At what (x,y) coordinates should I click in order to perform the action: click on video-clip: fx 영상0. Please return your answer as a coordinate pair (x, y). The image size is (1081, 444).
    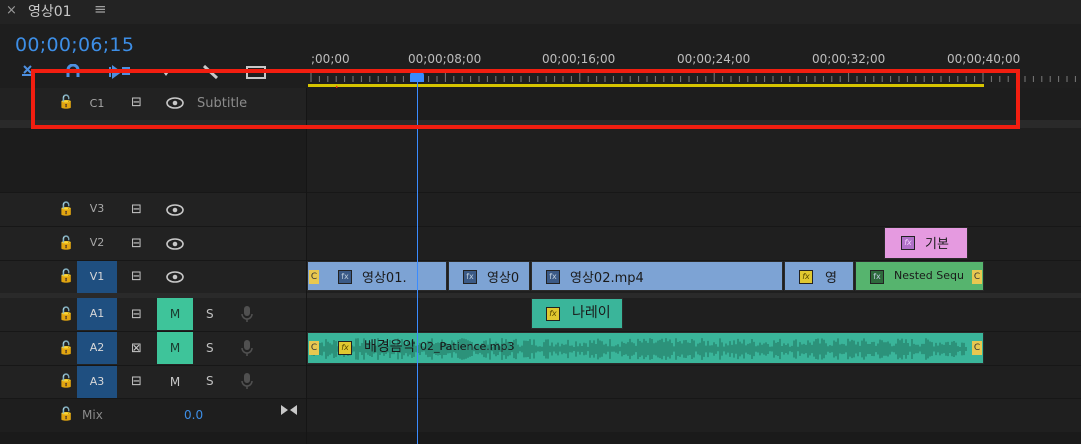
    Looking at the image, I should click on (489, 276).